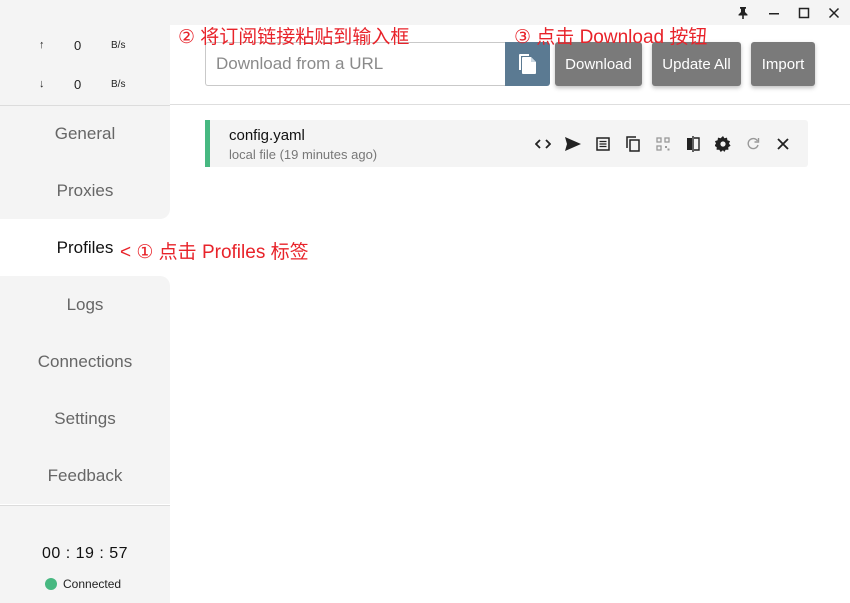 This screenshot has width=850, height=603. Describe the element at coordinates (753, 144) in the screenshot. I see `refresh-icon` at that location.